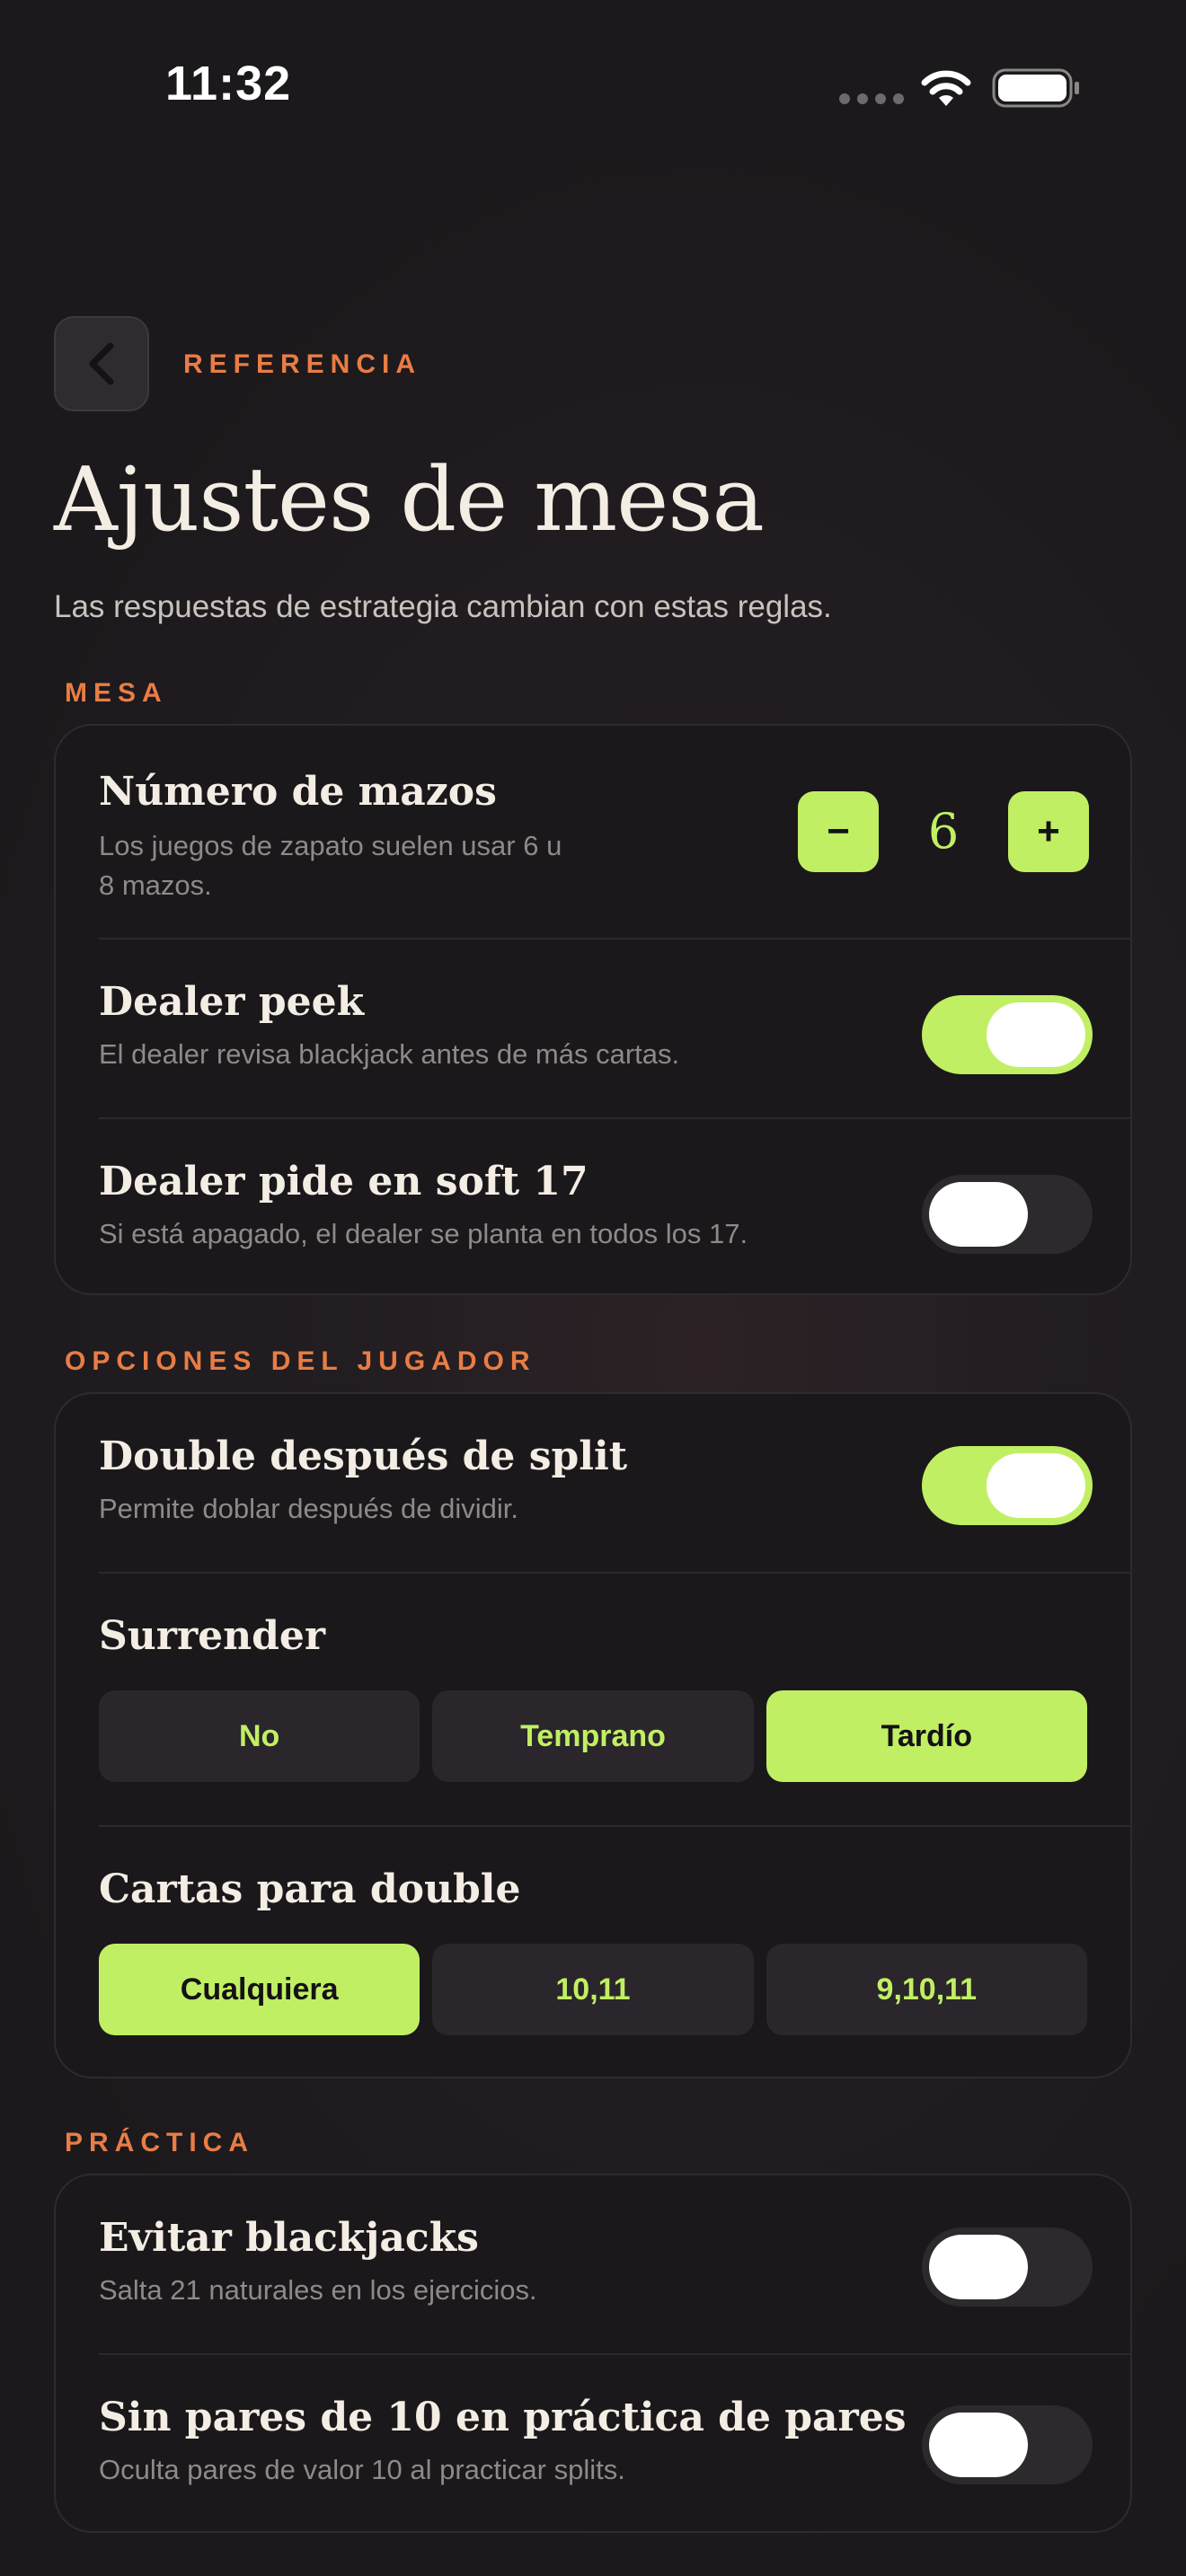 Image resolution: width=1186 pixels, height=2576 pixels. Describe the element at coordinates (289, 2238) in the screenshot. I see `row-title: Evitar blackjacks` at that location.